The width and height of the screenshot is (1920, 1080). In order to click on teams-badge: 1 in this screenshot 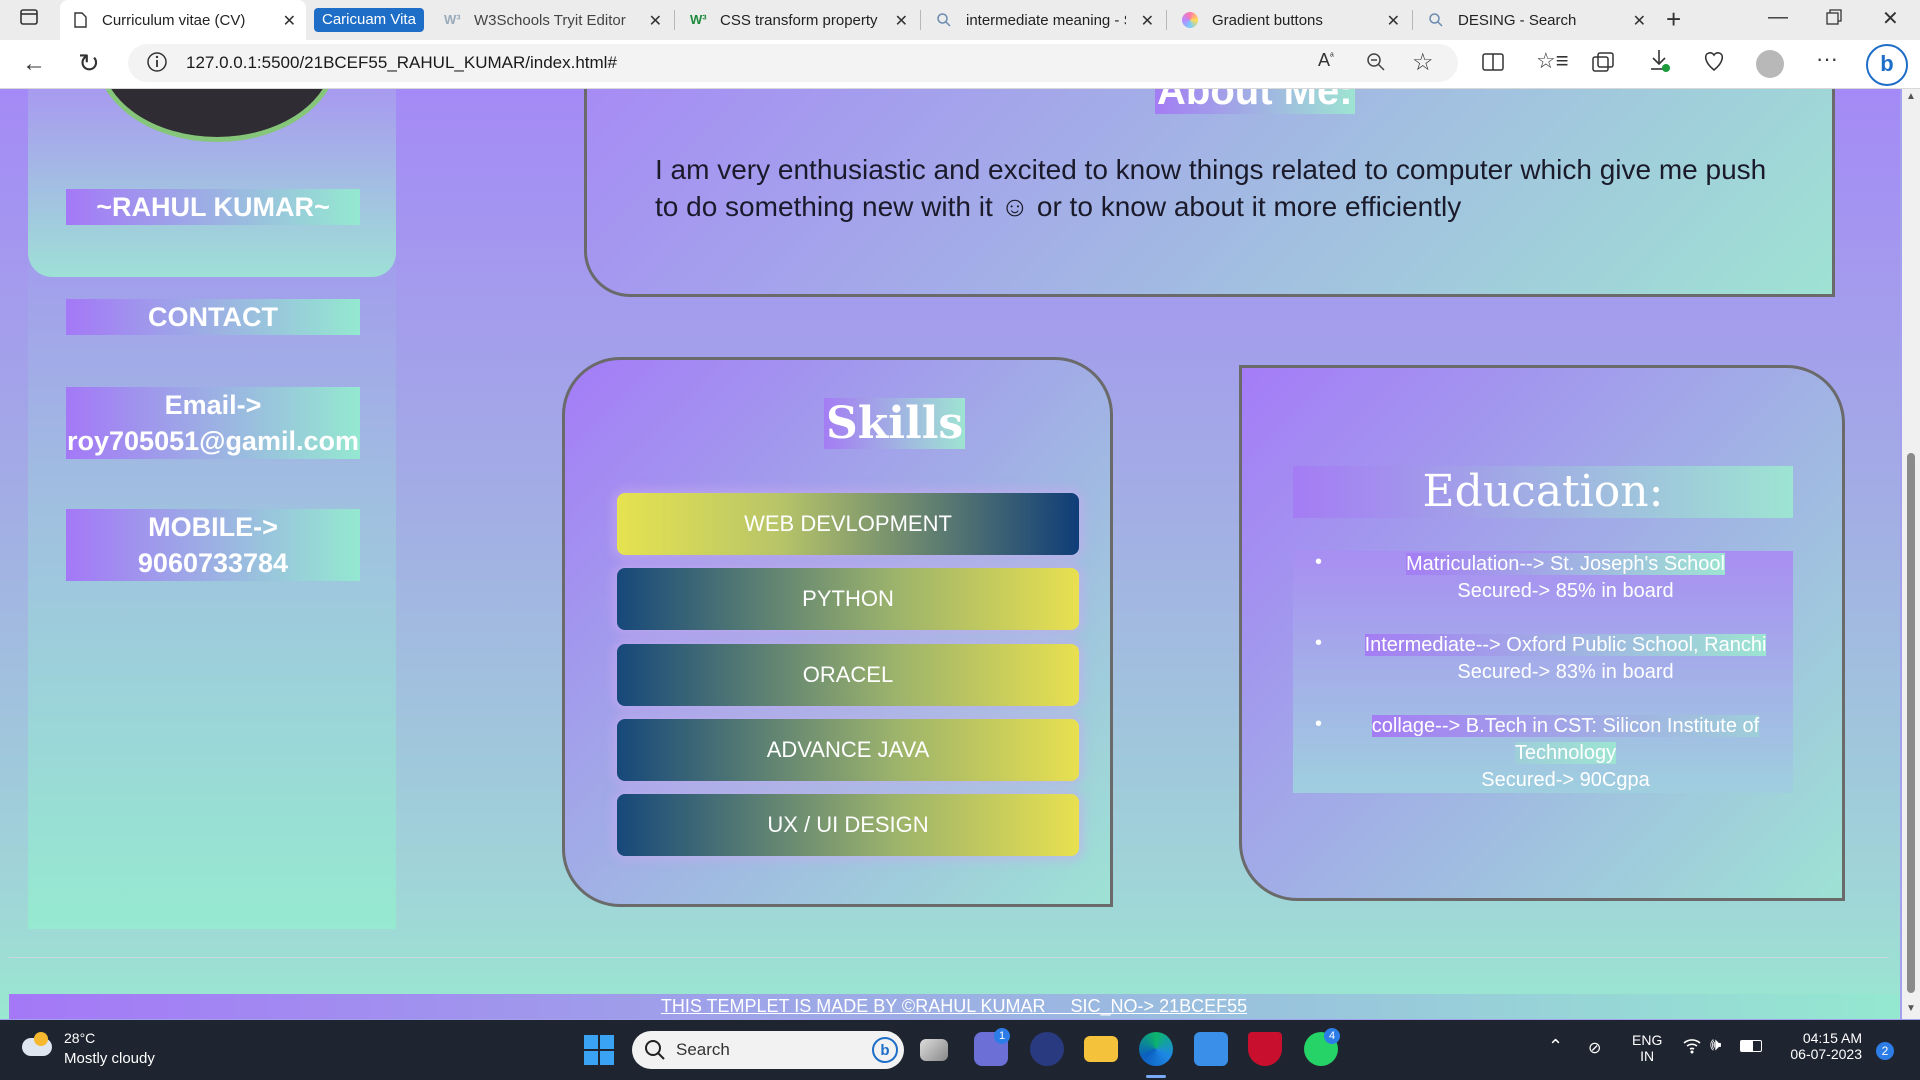, I will do `click(1002, 1036)`.